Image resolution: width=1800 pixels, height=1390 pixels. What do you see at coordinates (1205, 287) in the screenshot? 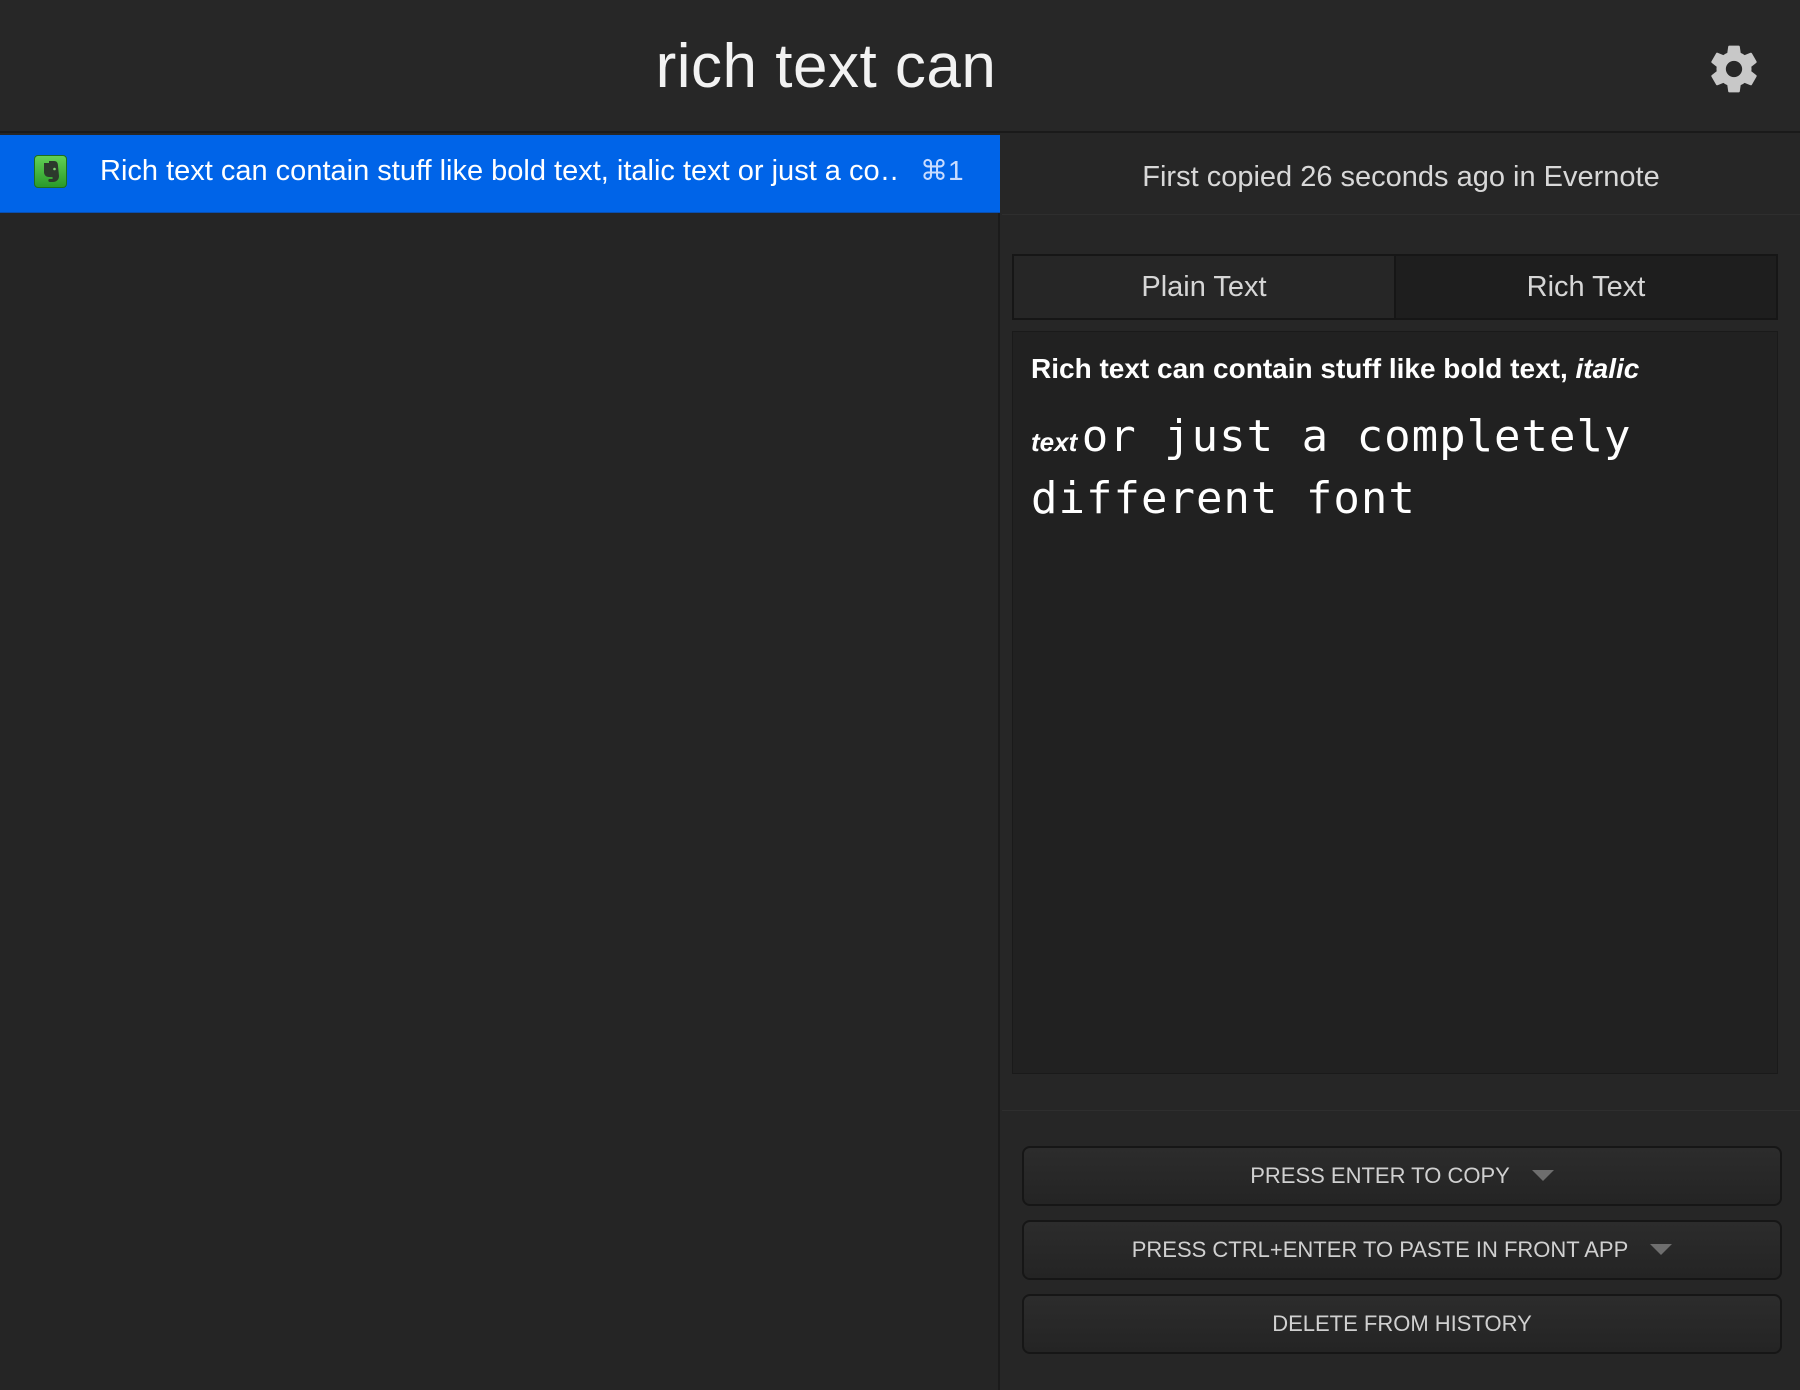
I see `tab-plain-text: Plain Text` at bounding box center [1205, 287].